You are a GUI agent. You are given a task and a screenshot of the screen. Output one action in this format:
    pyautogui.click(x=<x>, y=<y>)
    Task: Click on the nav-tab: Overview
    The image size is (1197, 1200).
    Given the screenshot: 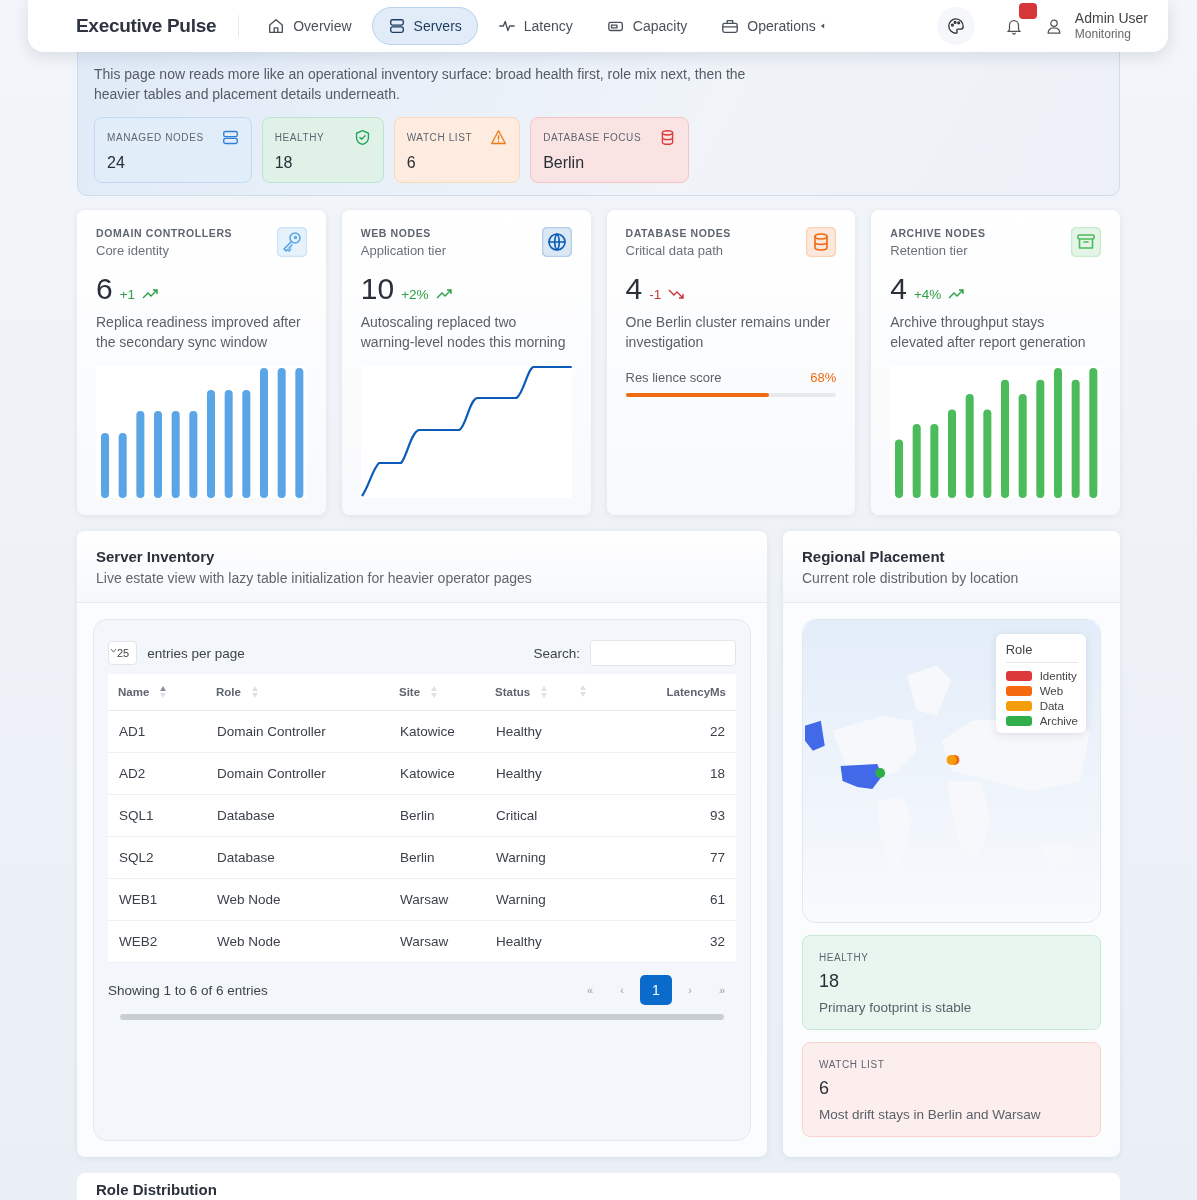 What is the action you would take?
    pyautogui.click(x=309, y=26)
    